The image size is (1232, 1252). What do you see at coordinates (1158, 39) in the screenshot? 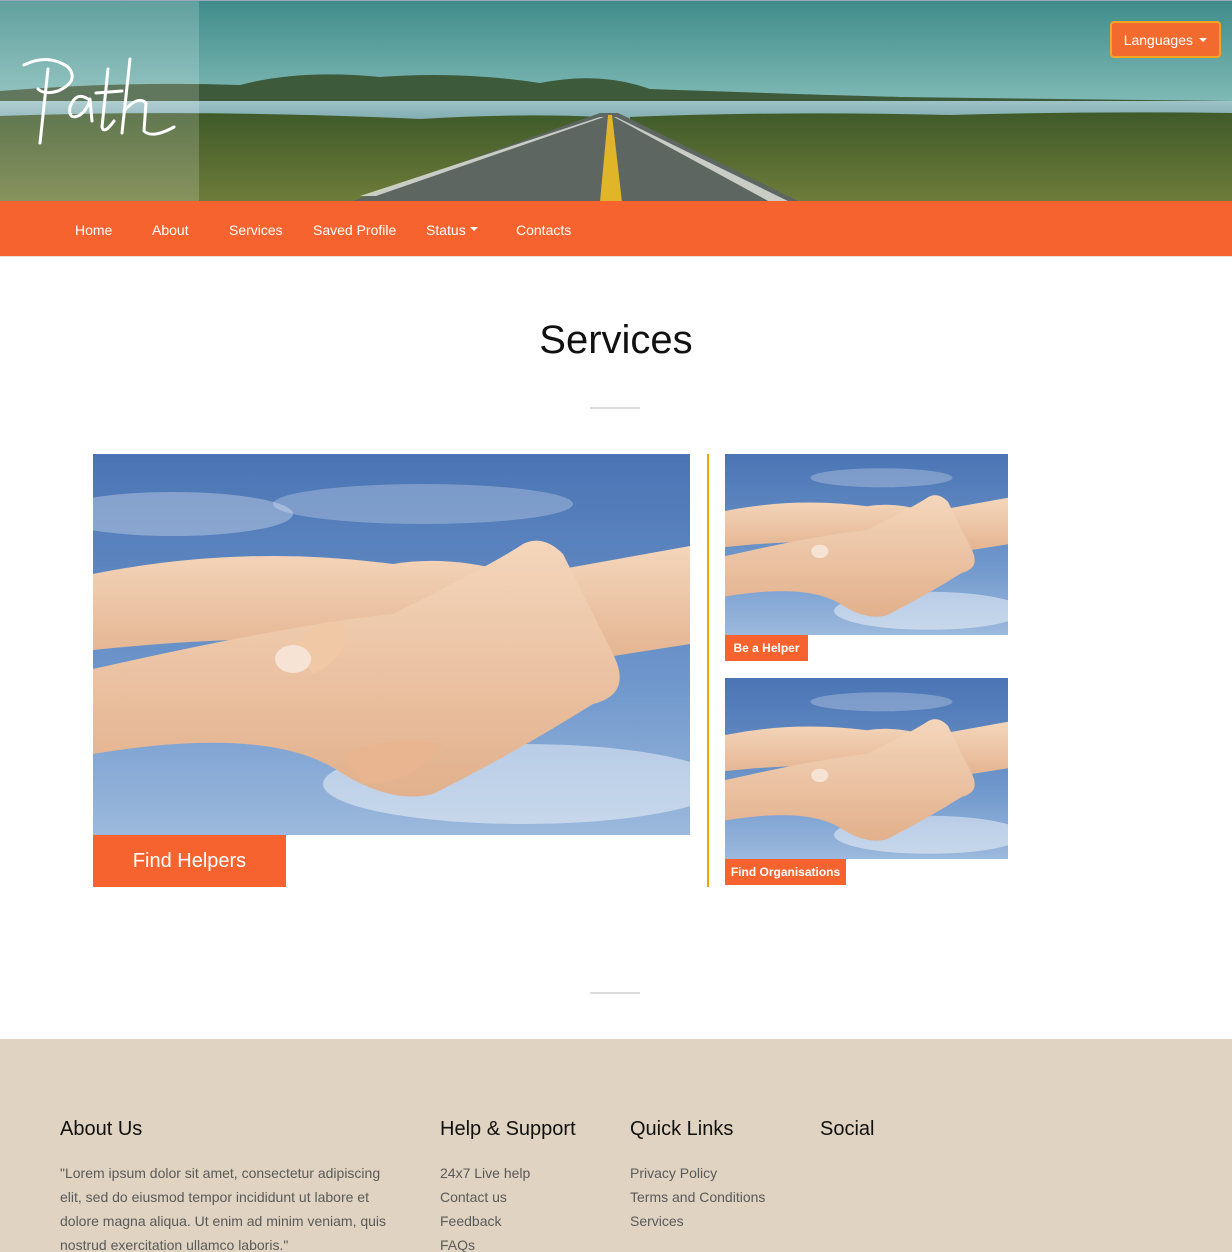
I see `languages-label: Languages` at bounding box center [1158, 39].